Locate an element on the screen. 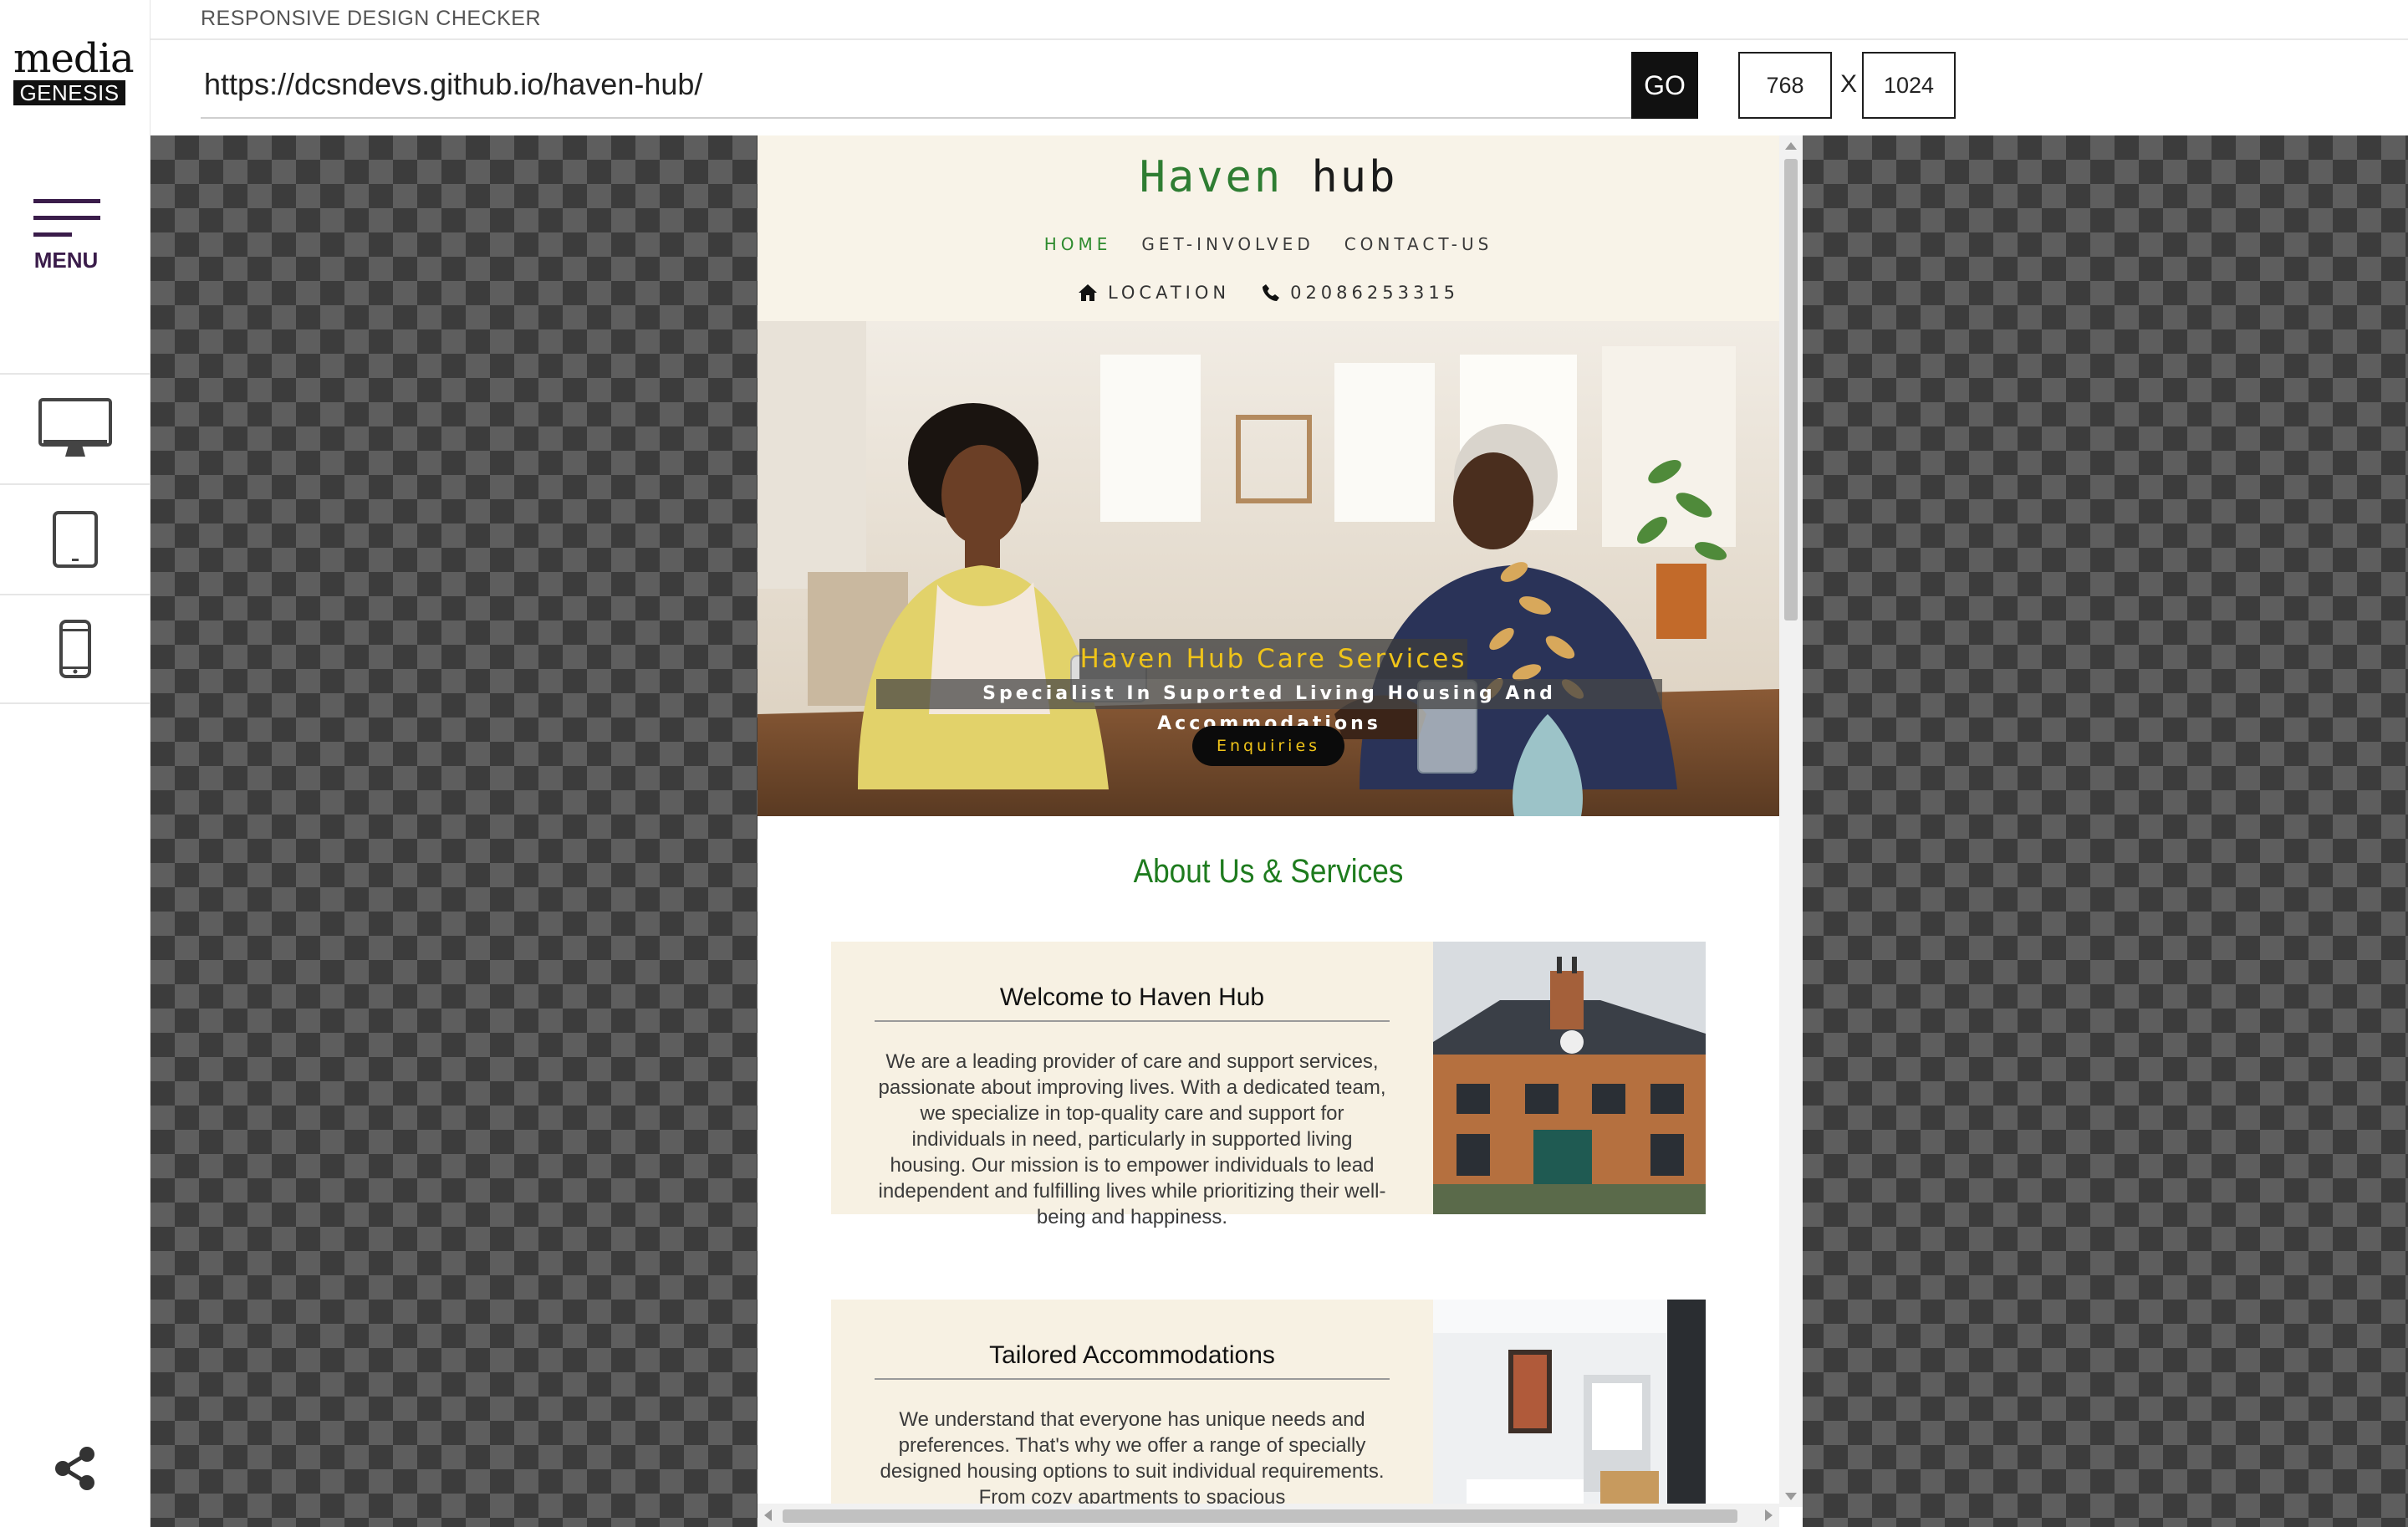 Image resolution: width=2408 pixels, height=1527 pixels. url-input is located at coordinates (941, 86).